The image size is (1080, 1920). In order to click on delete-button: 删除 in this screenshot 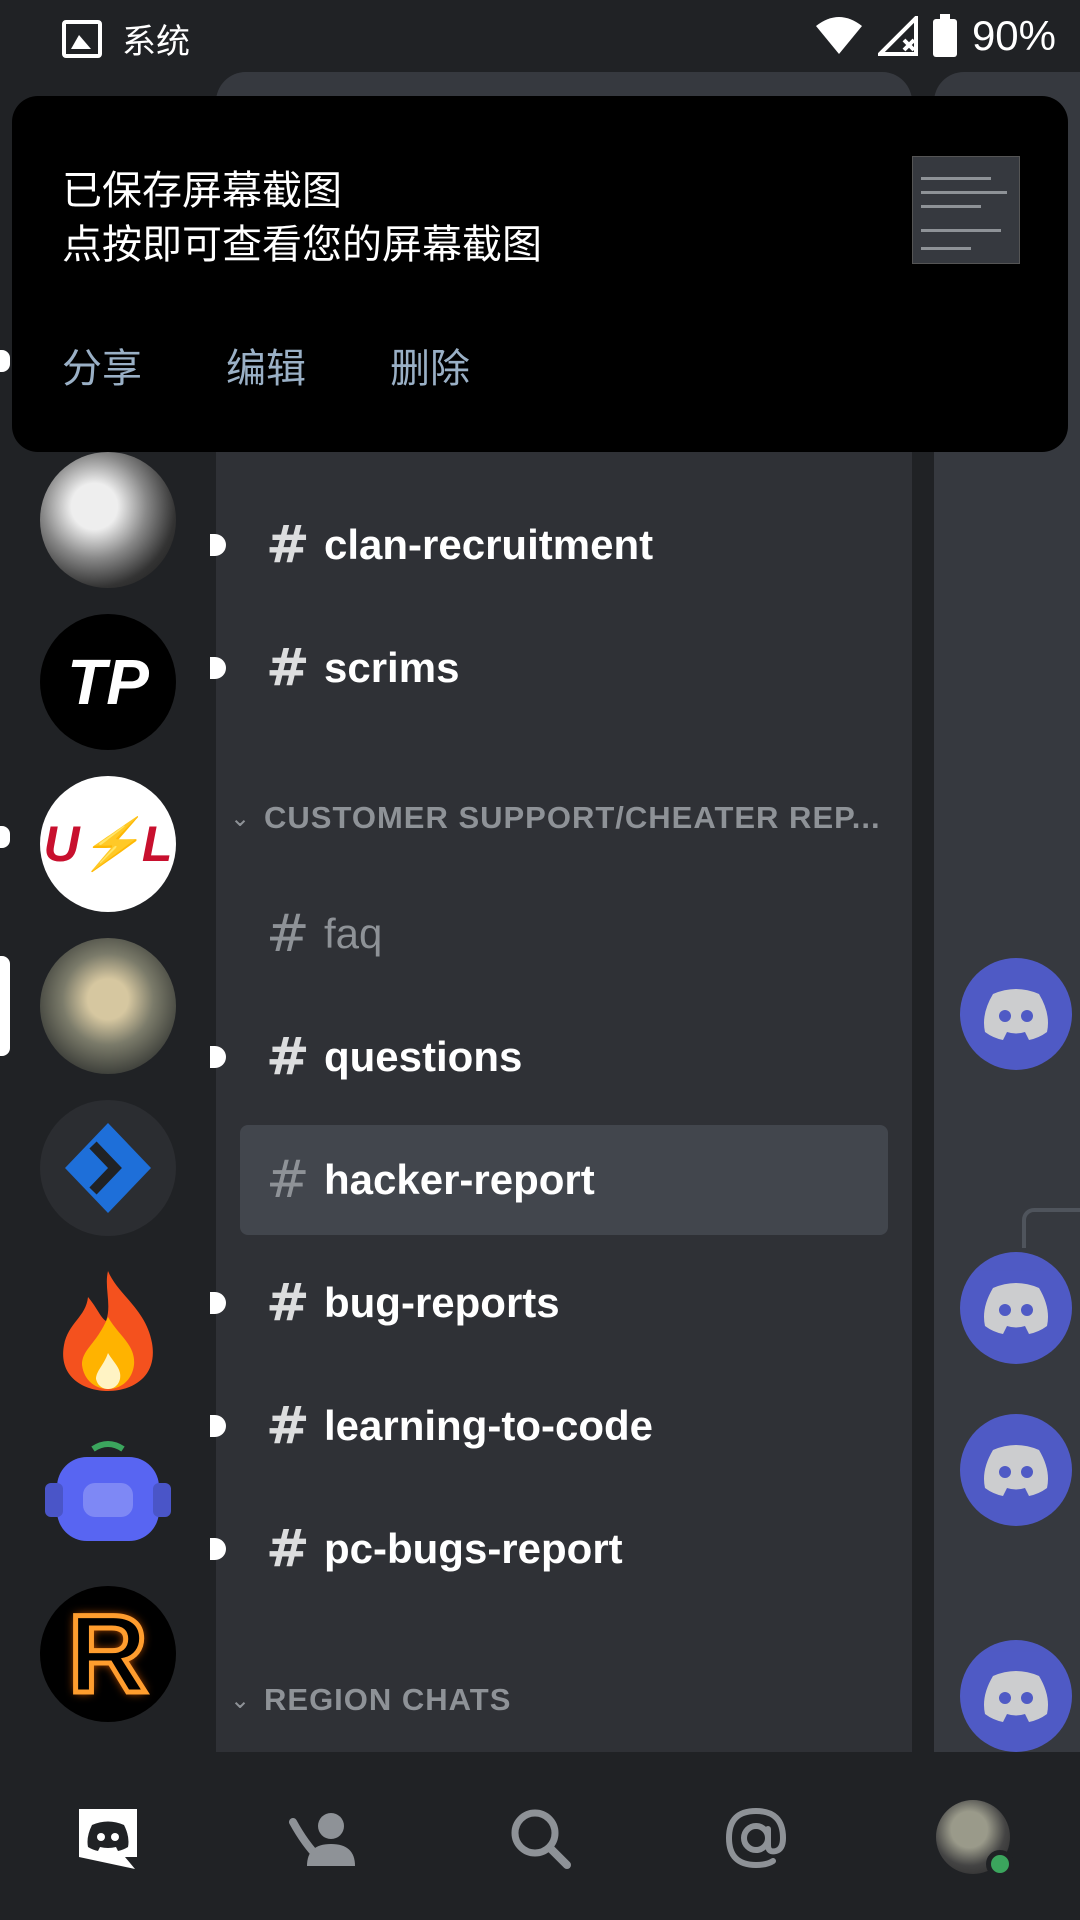, I will do `click(430, 365)`.